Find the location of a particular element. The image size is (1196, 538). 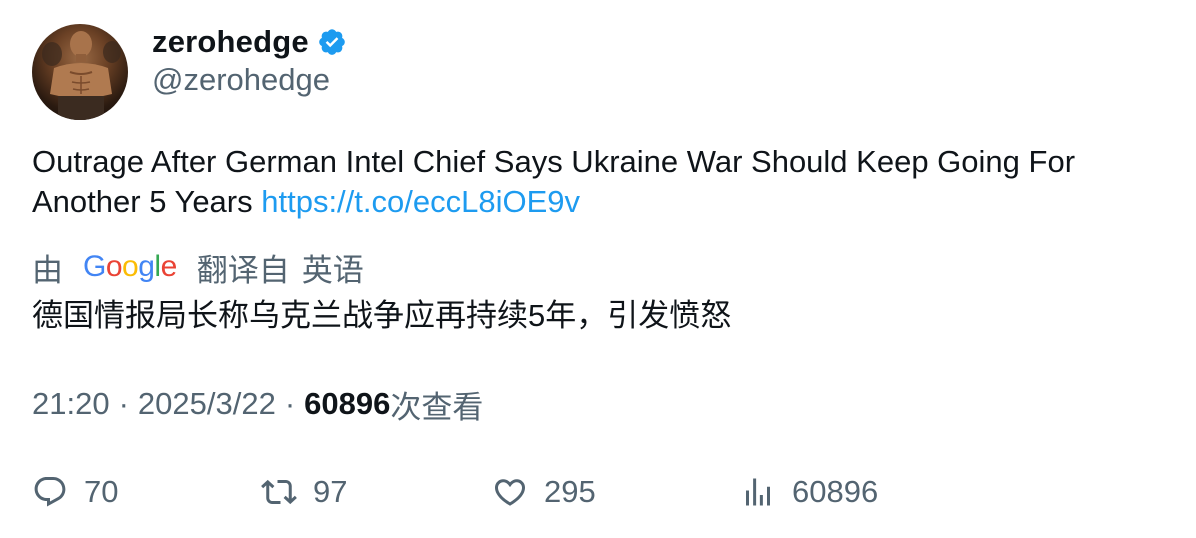

views-label: 次查看 is located at coordinates (437, 407).